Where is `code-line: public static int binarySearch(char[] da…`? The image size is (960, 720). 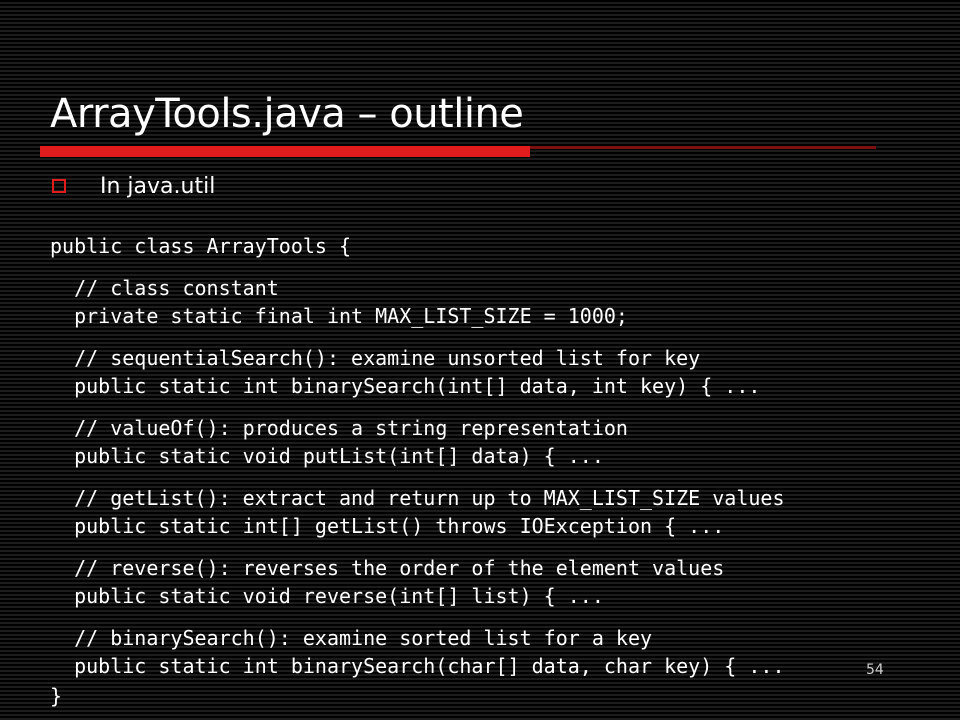
code-line: public static int binarySearch(char[] da… is located at coordinates (417, 666).